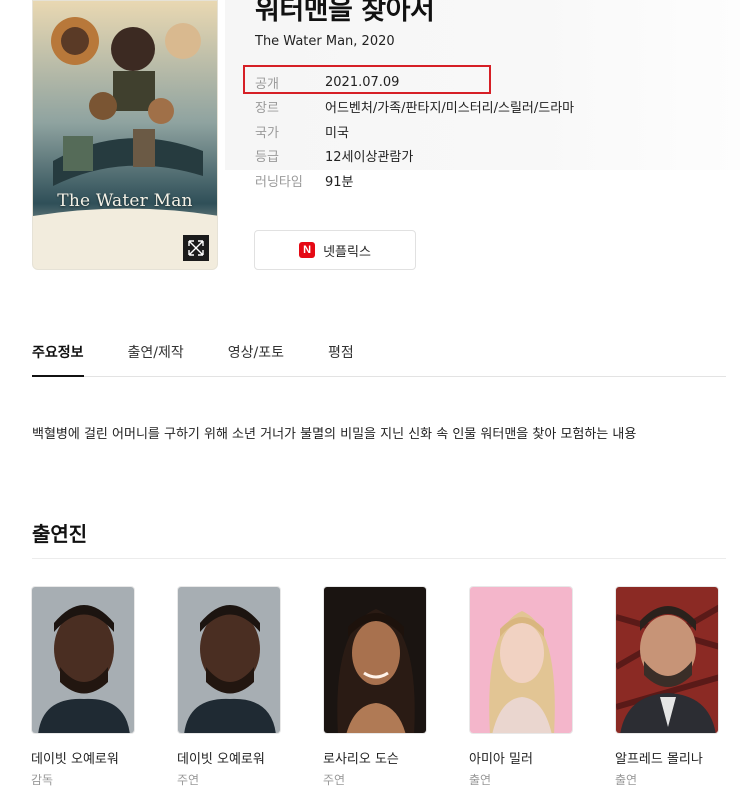  What do you see at coordinates (379, 356) in the screenshot?
I see `detail-tabs: 주요정보 출연/제작 영상/포토 평점` at bounding box center [379, 356].